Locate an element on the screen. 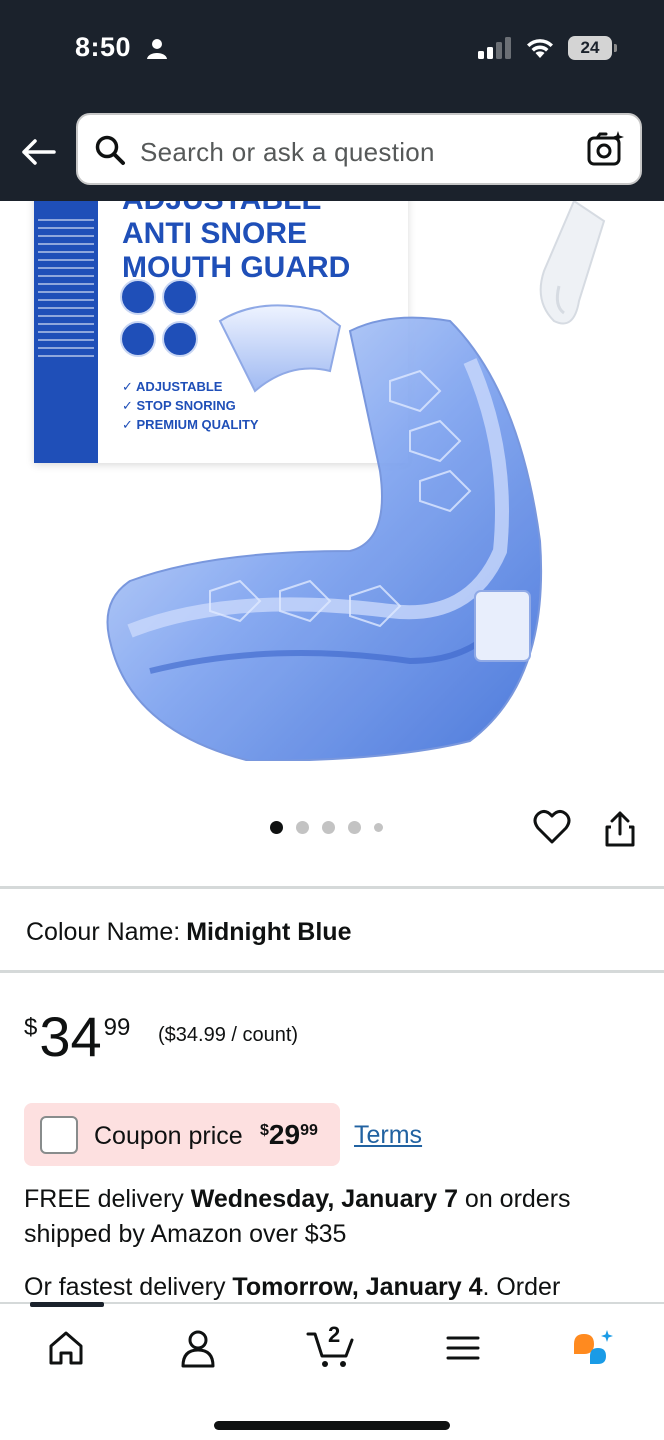 This screenshot has width=664, height=1440. image-carousel-dots is located at coordinates (326, 827).